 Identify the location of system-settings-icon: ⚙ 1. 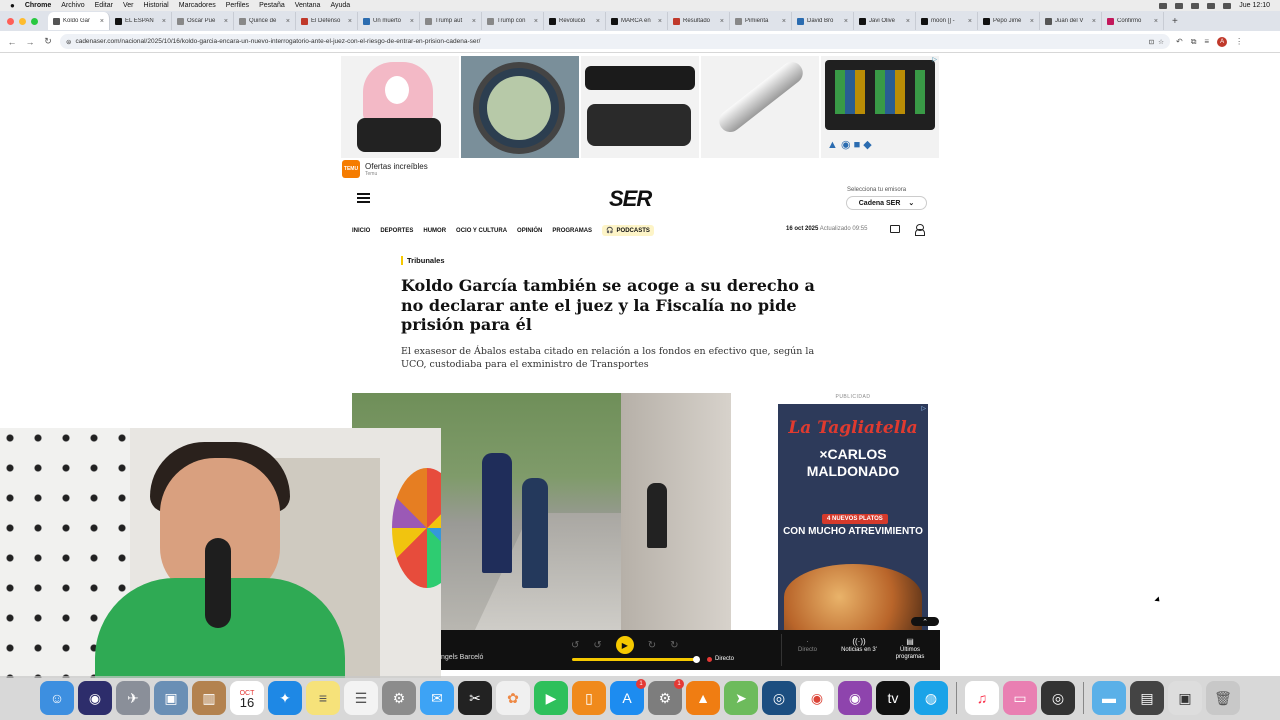
(666, 697).